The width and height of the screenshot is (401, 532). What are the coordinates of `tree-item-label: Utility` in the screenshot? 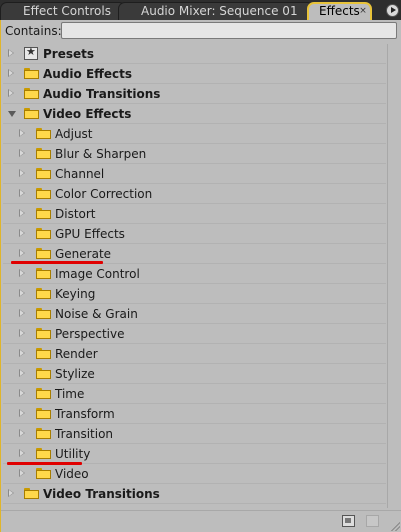 It's located at (73, 454).